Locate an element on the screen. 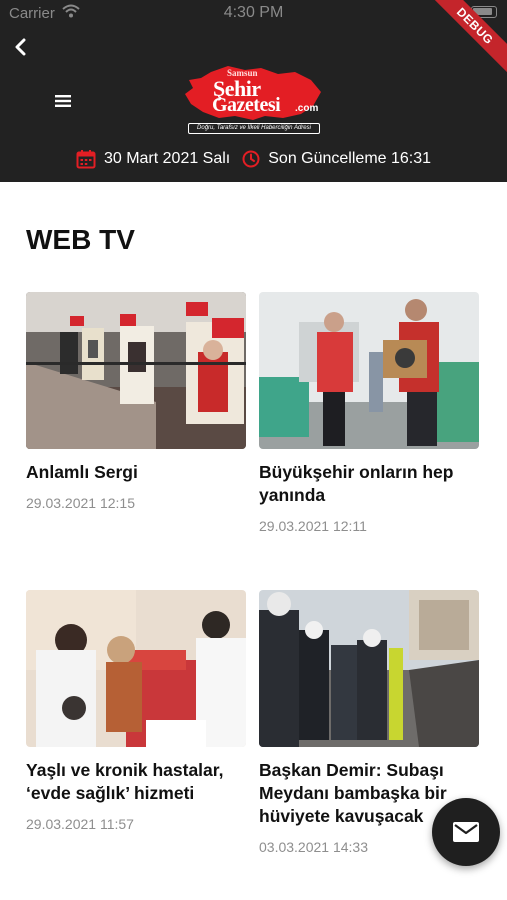 The image size is (507, 900). video-card: Anlamlı Sergi 29.03.2021 12:15 is located at coordinates (136, 401).